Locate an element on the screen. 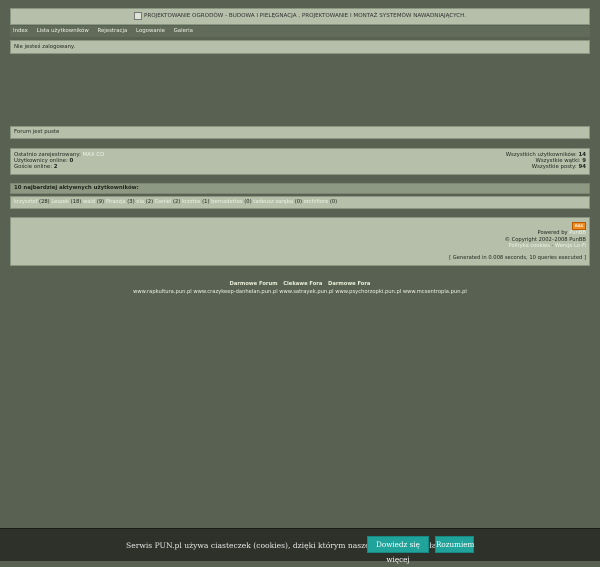  partner-bold-links: Darmowe Forum Ciekawe Fora Darmowe Fora is located at coordinates (300, 284).